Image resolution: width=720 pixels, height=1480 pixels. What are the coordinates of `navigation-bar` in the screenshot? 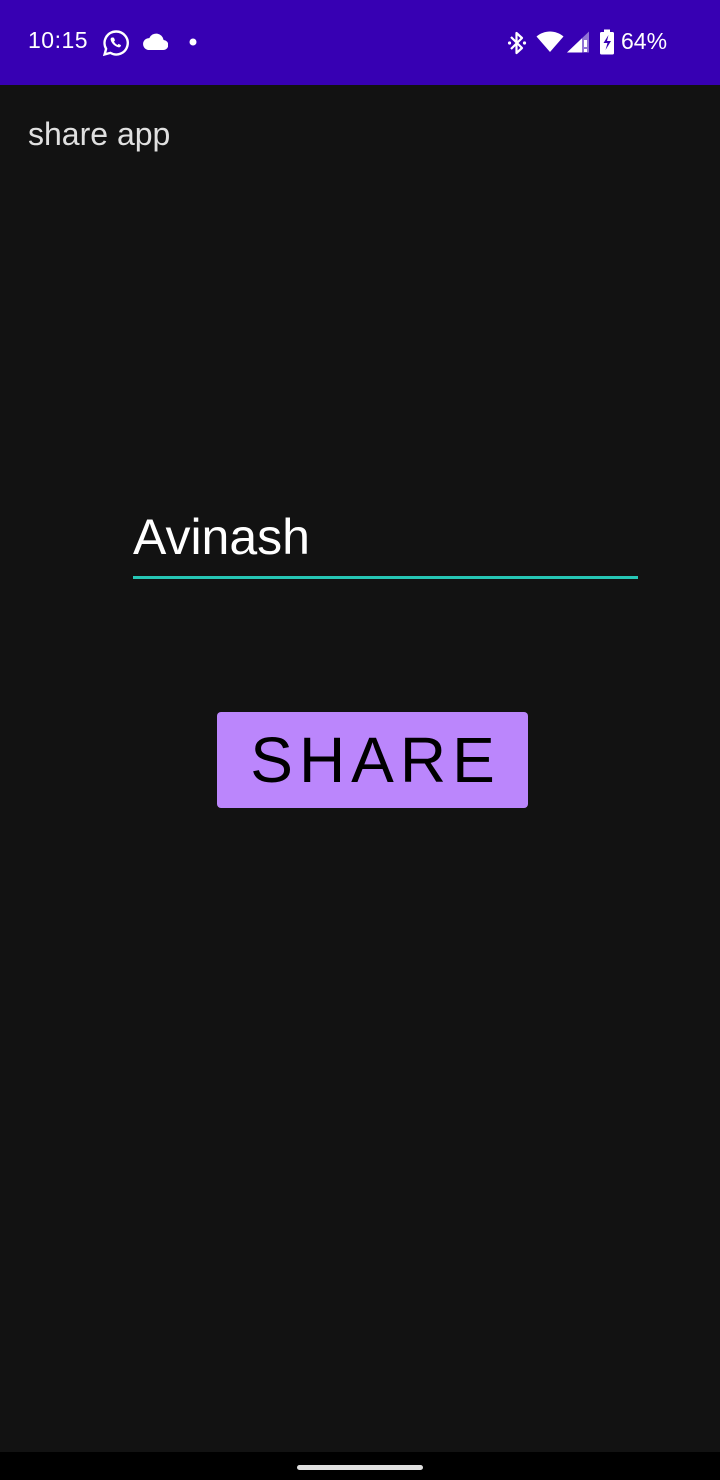 It's located at (360, 1466).